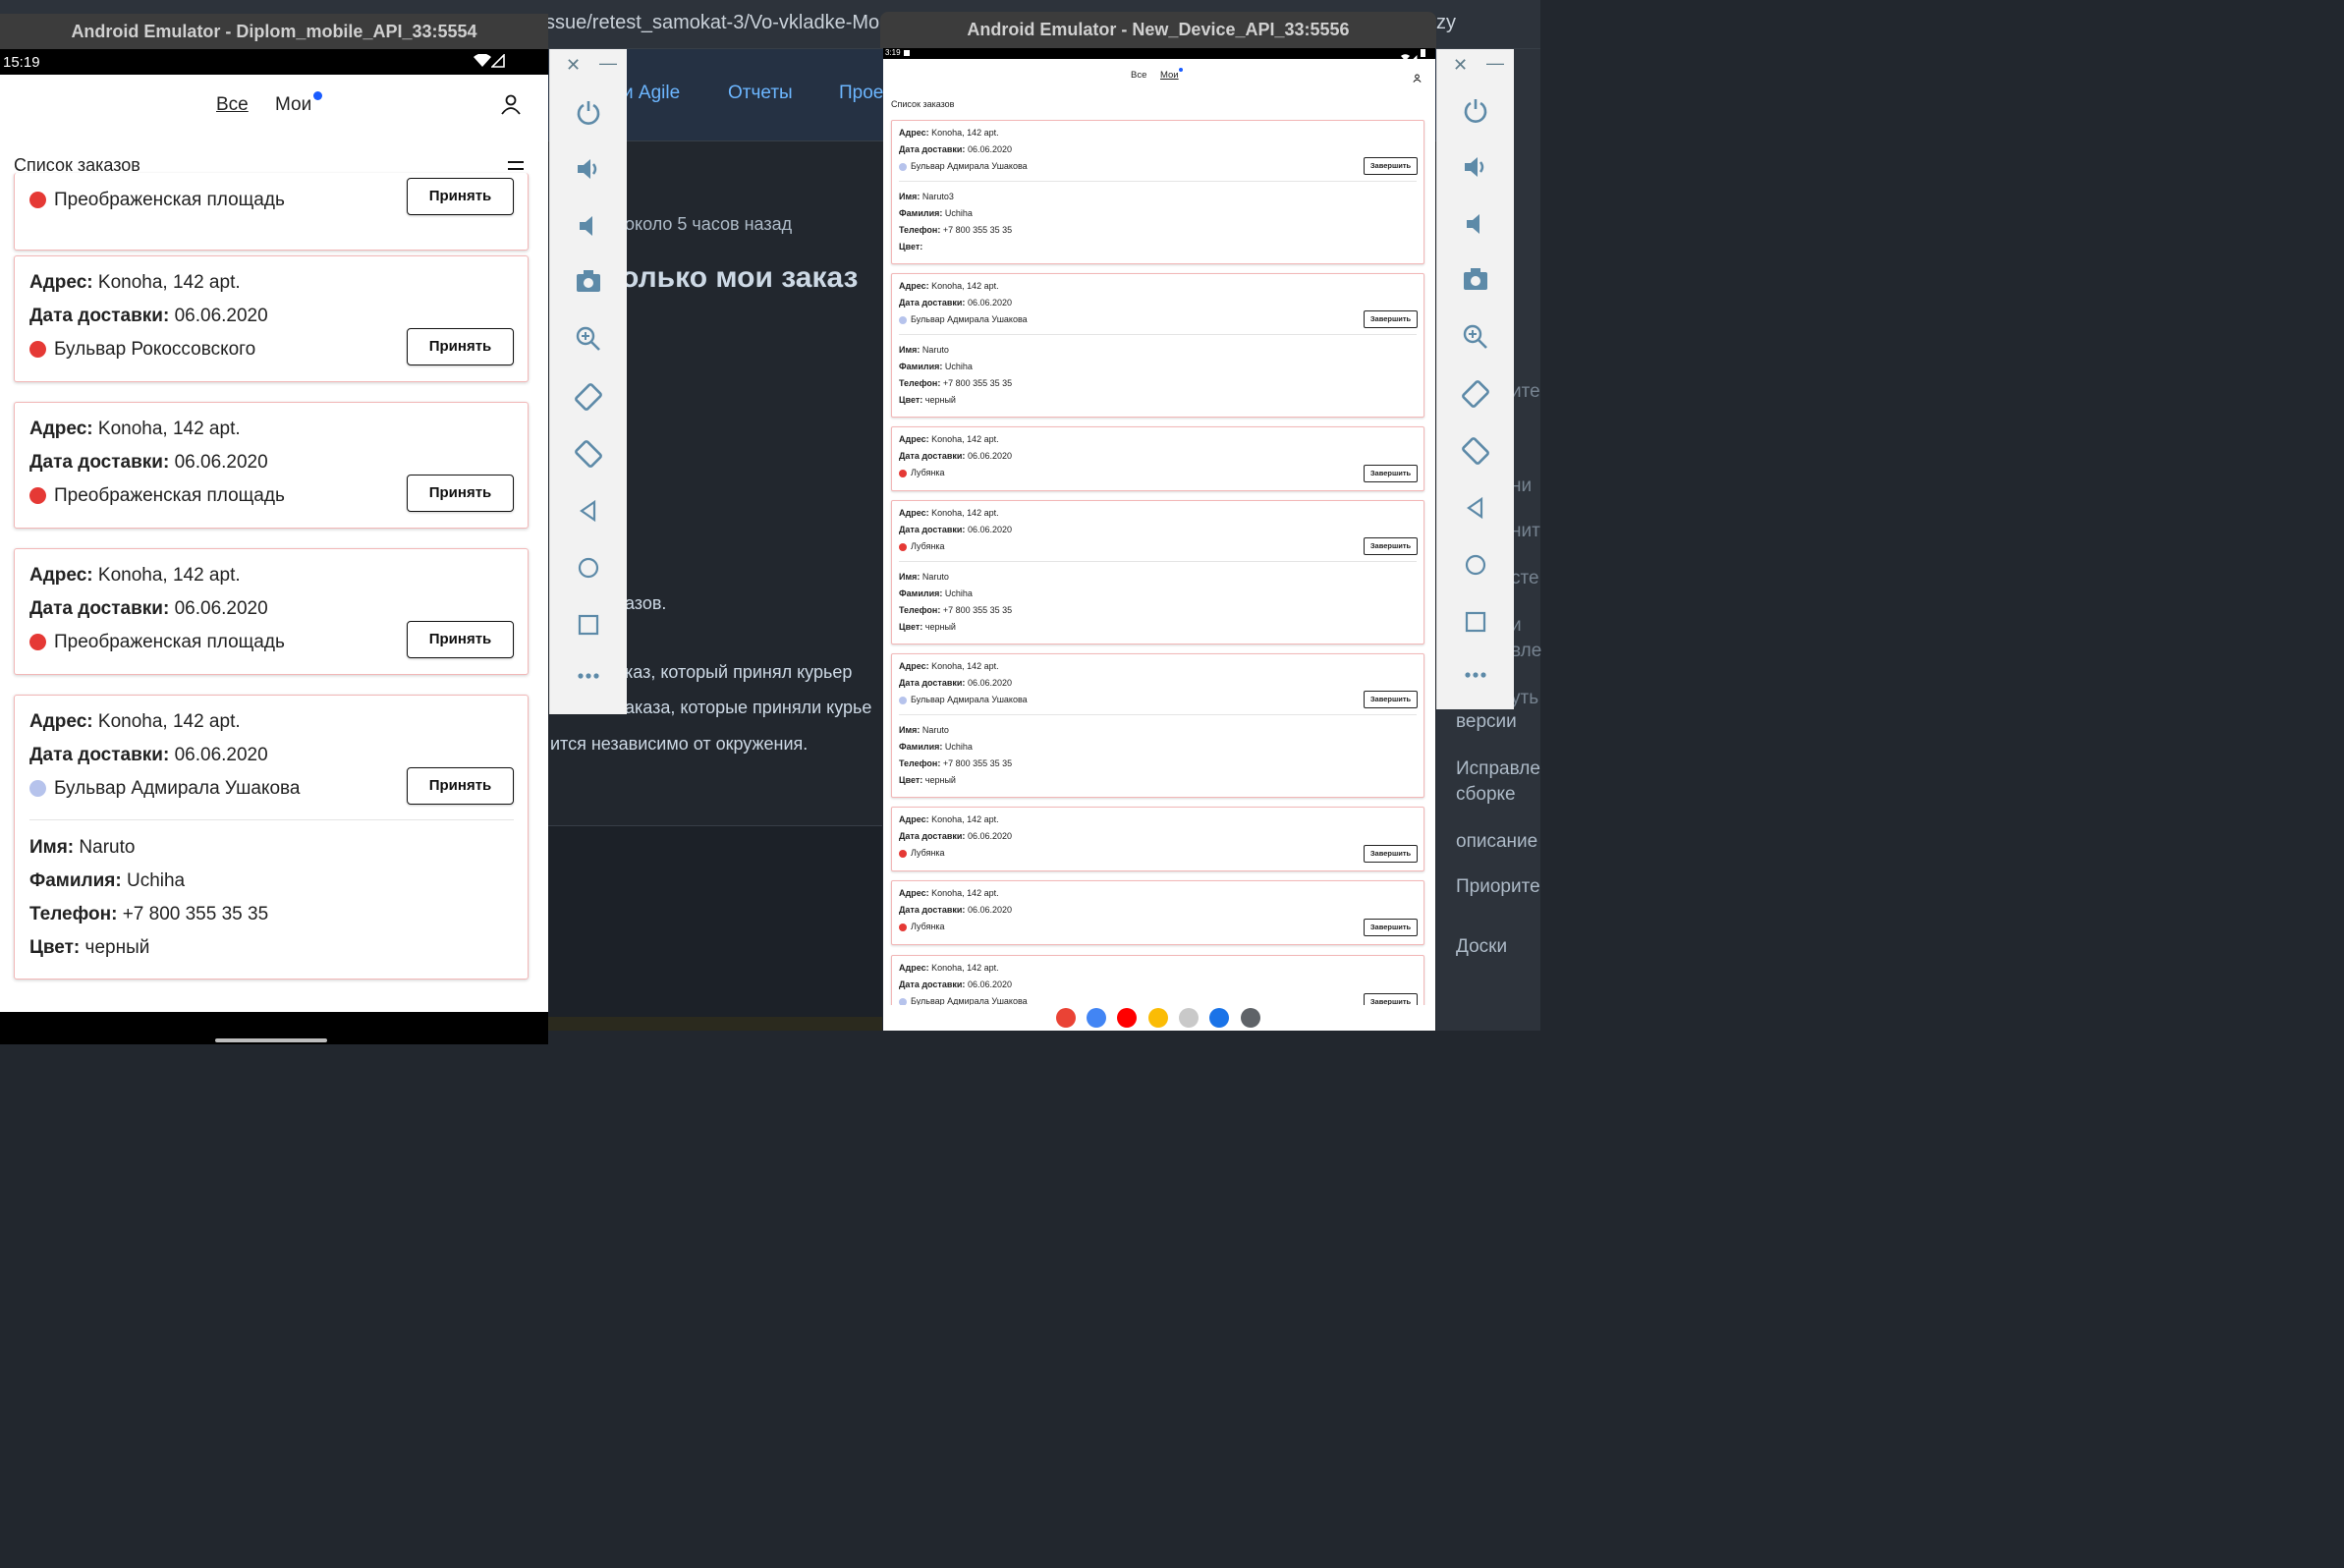 The width and height of the screenshot is (2344, 1568). Describe the element at coordinates (748, 707) in the screenshot. I see `issue-text-line-3: аказа, которые приняли курье` at that location.